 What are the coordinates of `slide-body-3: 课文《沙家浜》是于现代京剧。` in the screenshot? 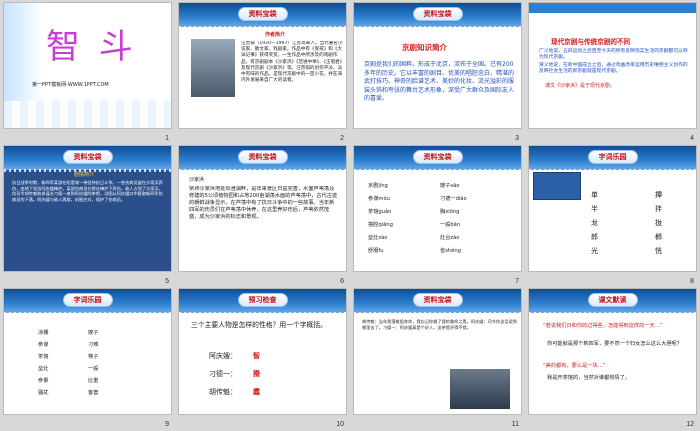 It's located at (580, 86).